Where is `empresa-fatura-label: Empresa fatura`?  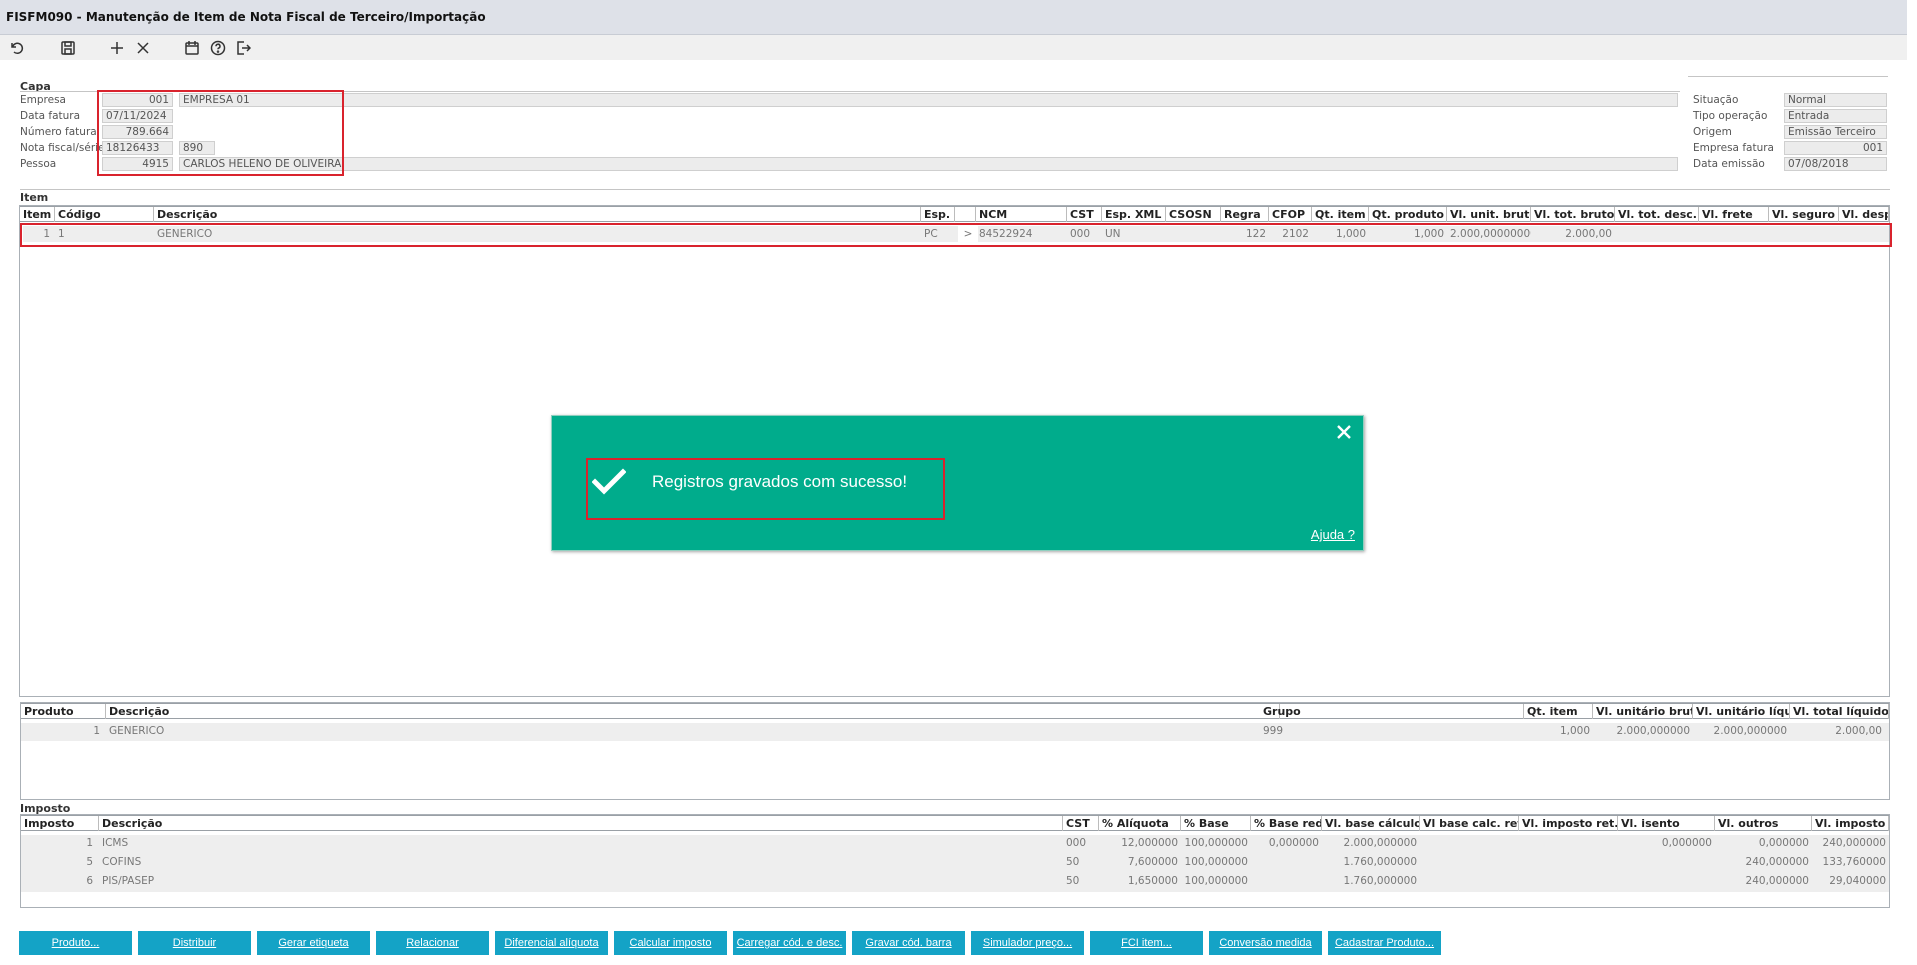 empresa-fatura-label: Empresa fatura is located at coordinates (1733, 148).